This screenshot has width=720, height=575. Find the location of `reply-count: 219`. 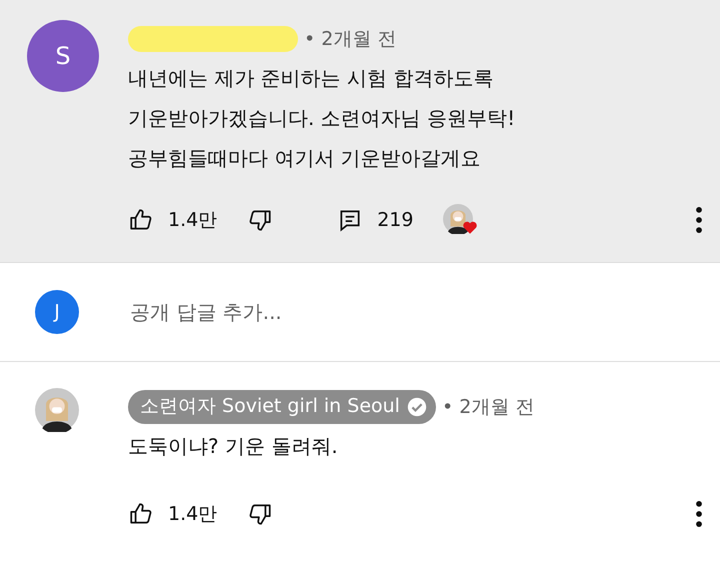

reply-count: 219 is located at coordinates (395, 220).